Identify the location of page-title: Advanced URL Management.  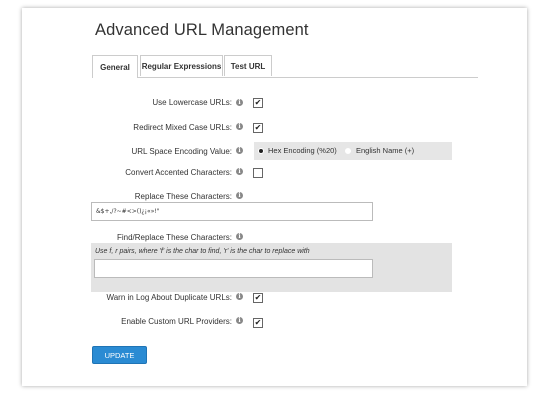
(202, 30).